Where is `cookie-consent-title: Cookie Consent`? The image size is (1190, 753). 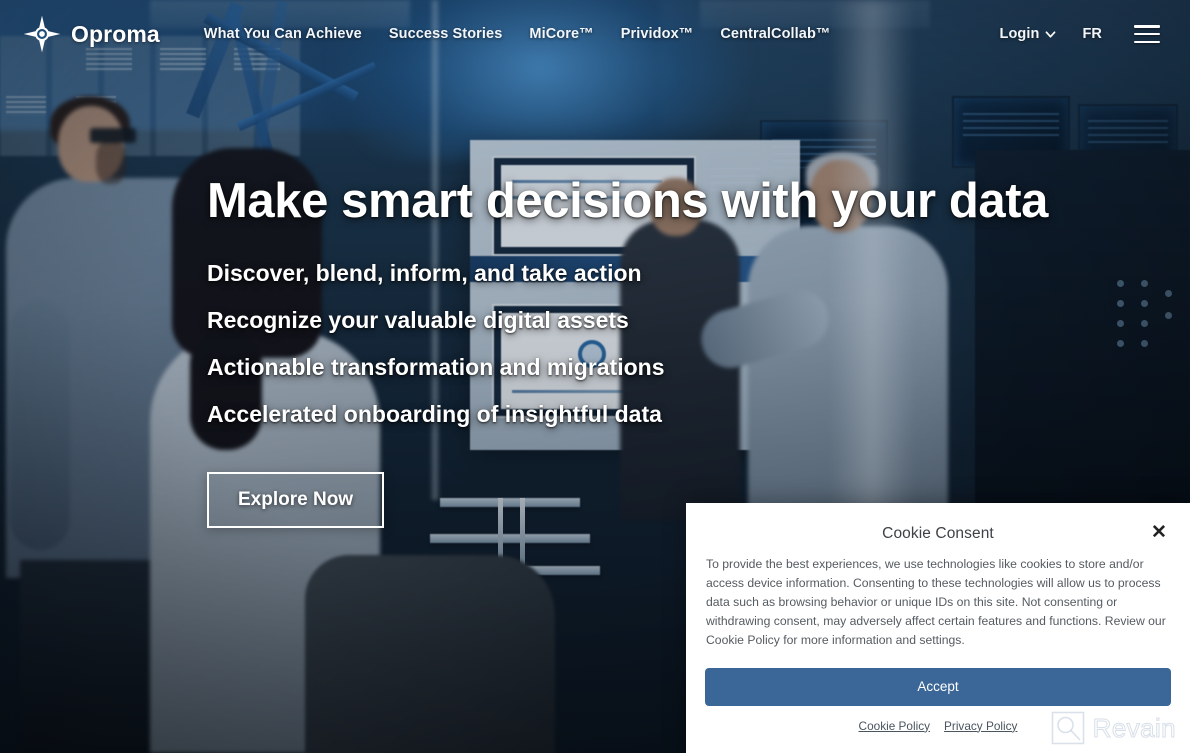 cookie-consent-title: Cookie Consent is located at coordinates (938, 533).